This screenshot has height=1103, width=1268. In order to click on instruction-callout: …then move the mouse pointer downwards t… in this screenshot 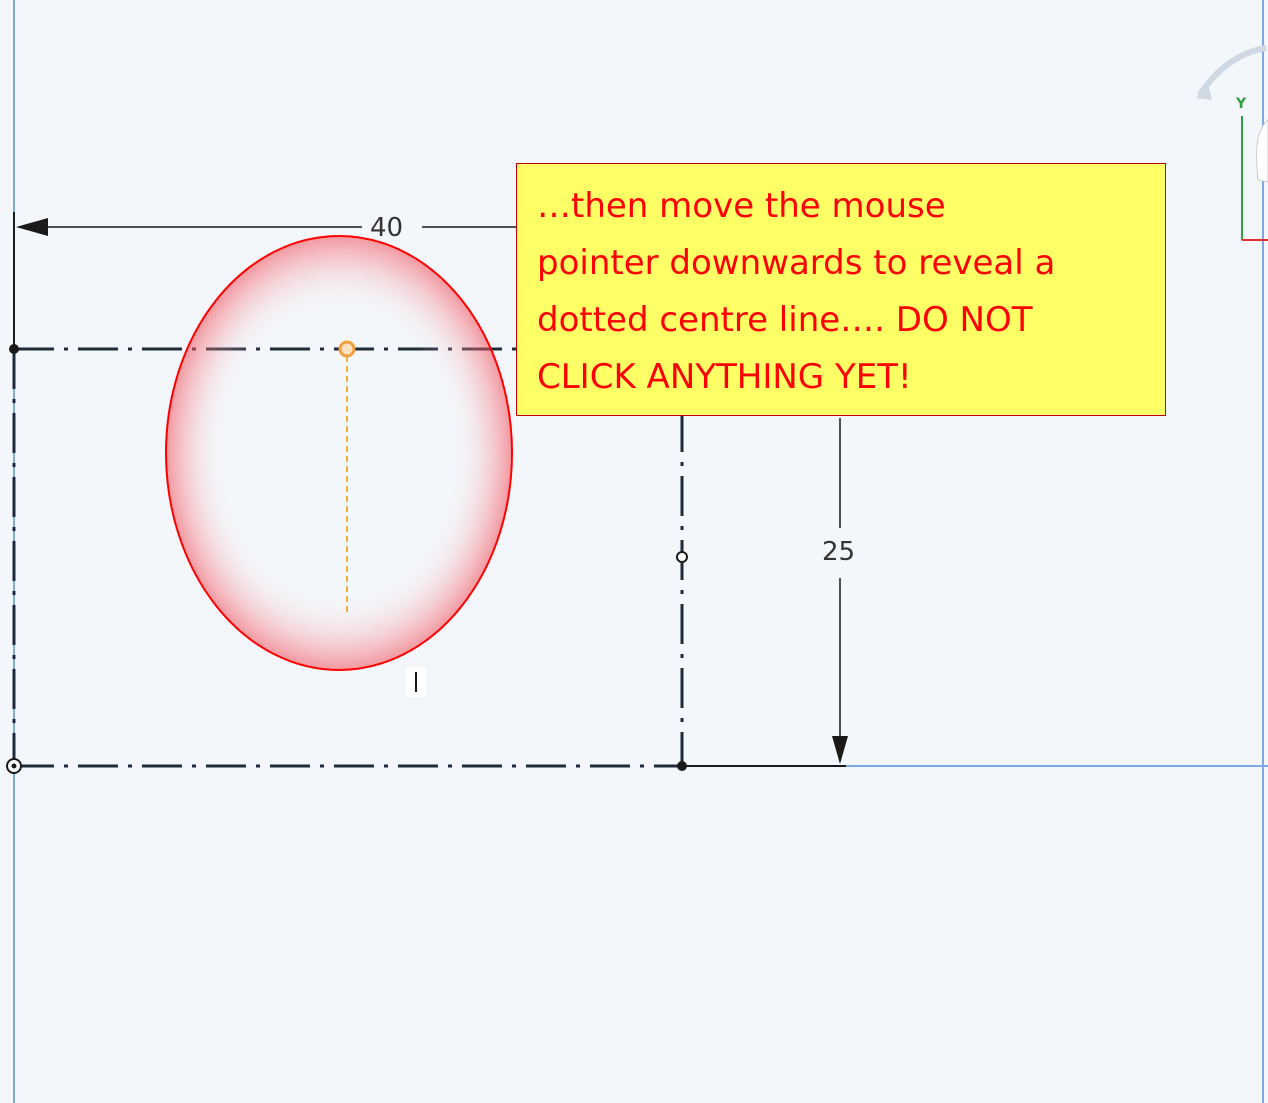, I will do `click(841, 289)`.